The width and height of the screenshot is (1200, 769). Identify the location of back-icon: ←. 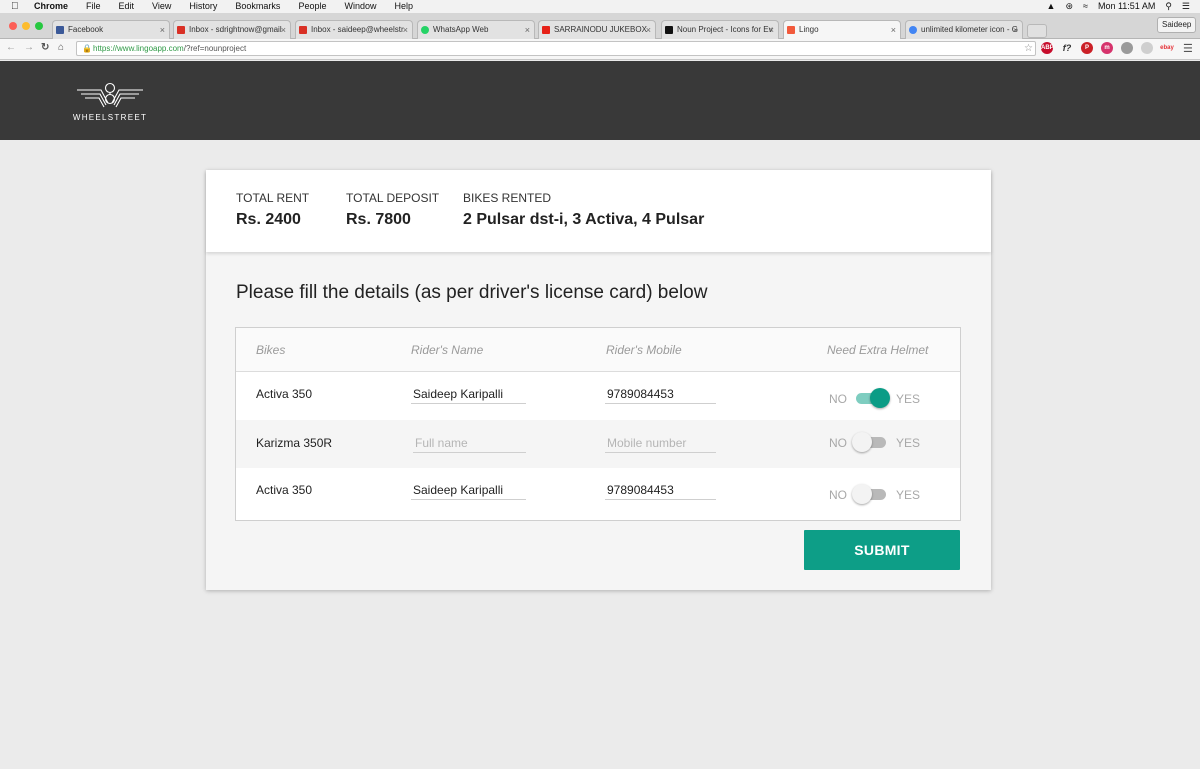
(11, 47).